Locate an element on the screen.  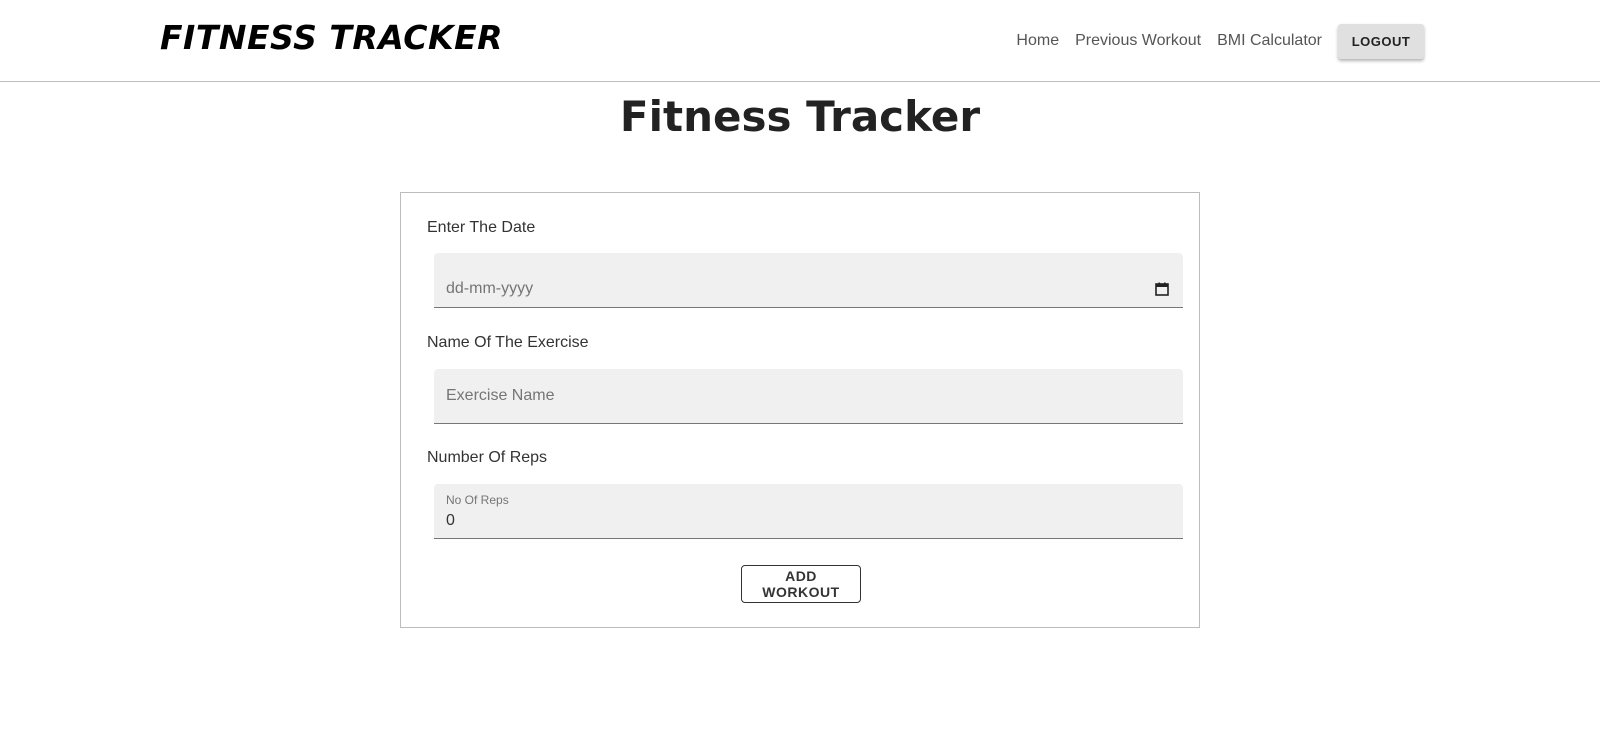
nav-link-bmi-calculator: BMI Calculator is located at coordinates (1269, 41).